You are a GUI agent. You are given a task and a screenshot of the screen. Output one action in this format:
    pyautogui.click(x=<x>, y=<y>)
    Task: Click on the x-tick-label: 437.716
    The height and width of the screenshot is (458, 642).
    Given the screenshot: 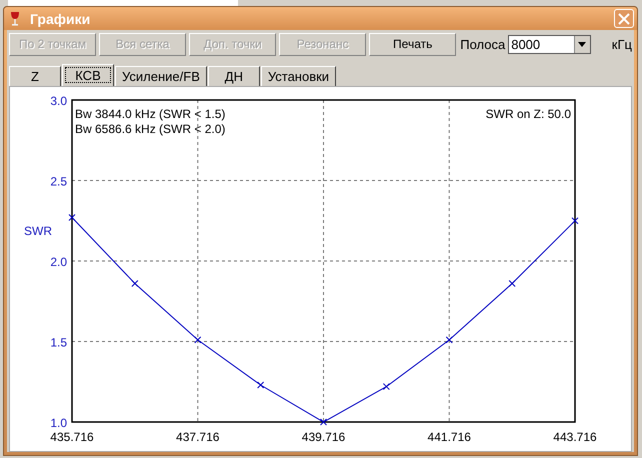 What is the action you would take?
    pyautogui.click(x=198, y=437)
    